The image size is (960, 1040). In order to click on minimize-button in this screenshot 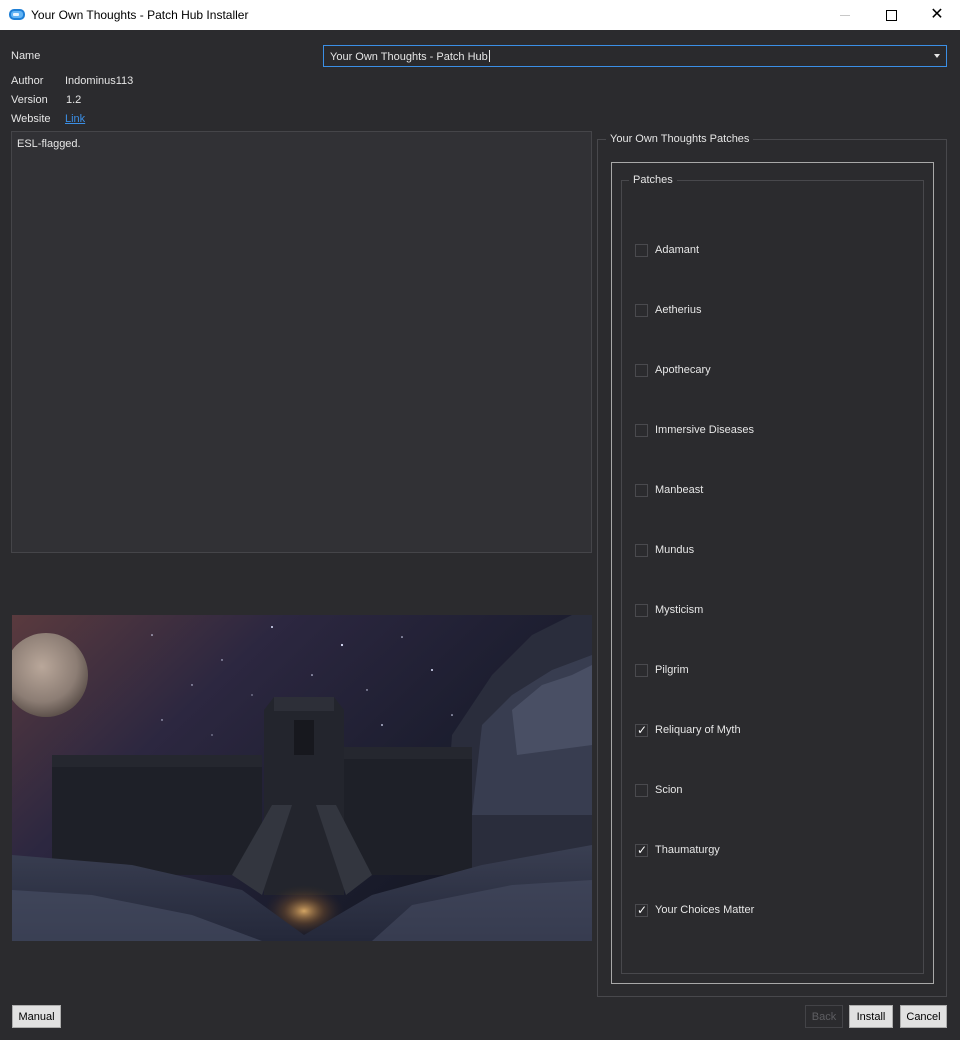, I will do `click(845, 15)`.